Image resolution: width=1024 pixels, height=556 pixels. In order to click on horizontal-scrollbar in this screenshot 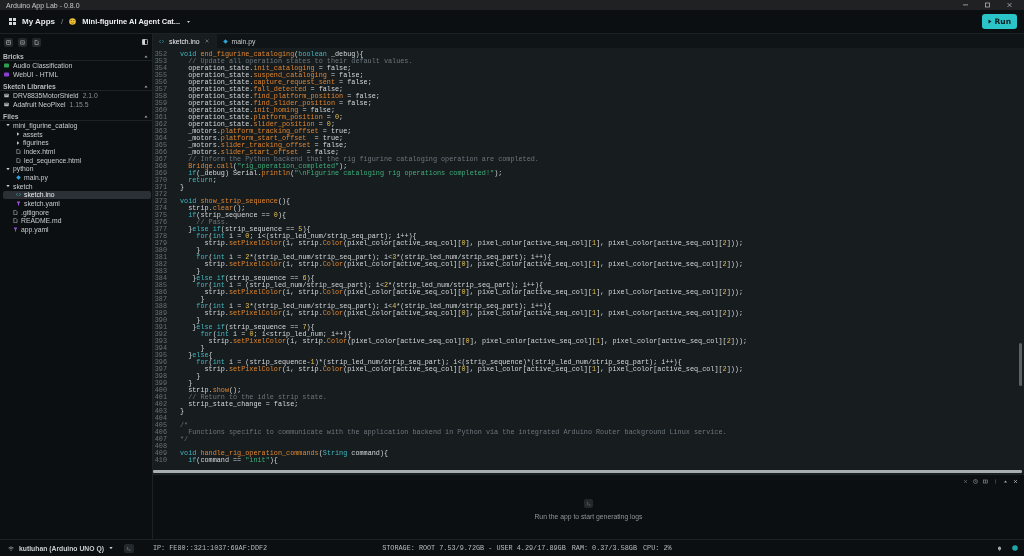, I will do `click(587, 471)`.